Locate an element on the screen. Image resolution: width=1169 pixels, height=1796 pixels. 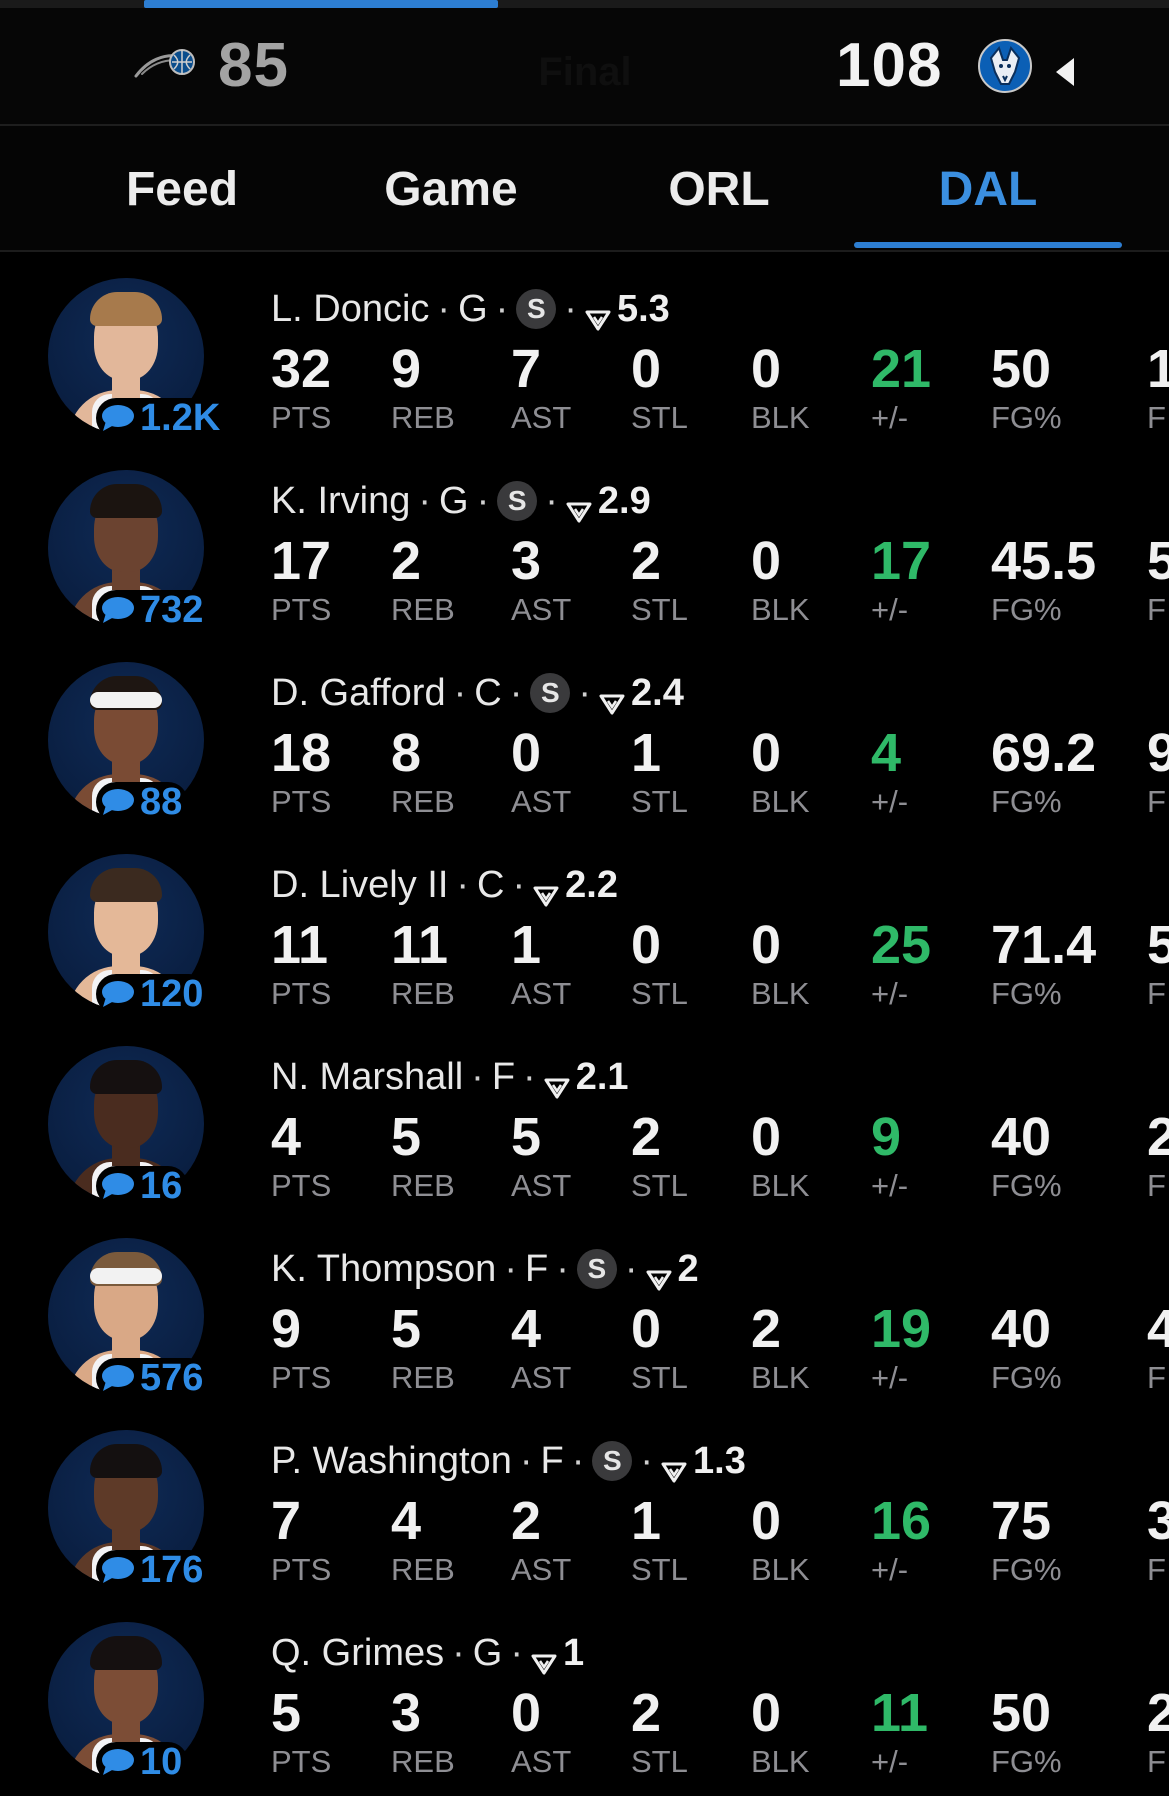
player-rating: 1.3 is located at coordinates (719, 1460).